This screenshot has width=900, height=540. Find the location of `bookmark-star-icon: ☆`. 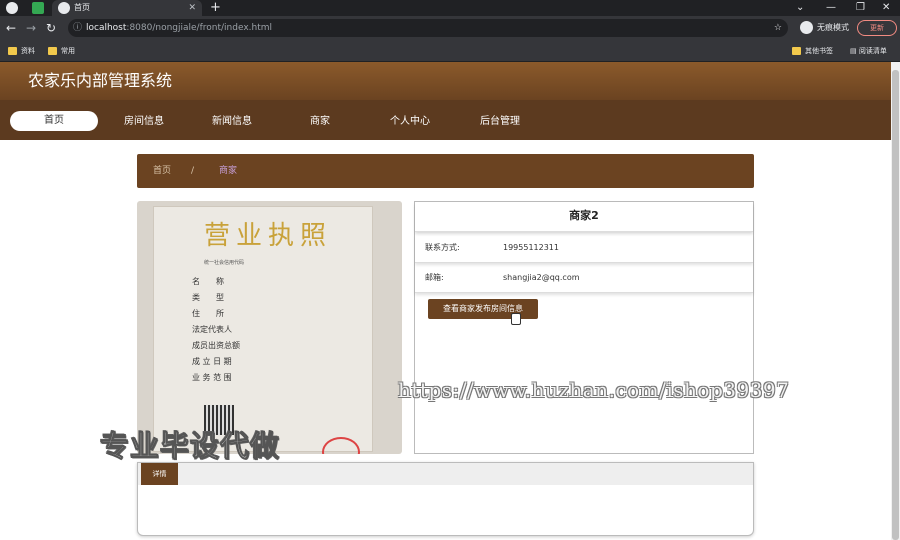

bookmark-star-icon: ☆ is located at coordinates (778, 28).